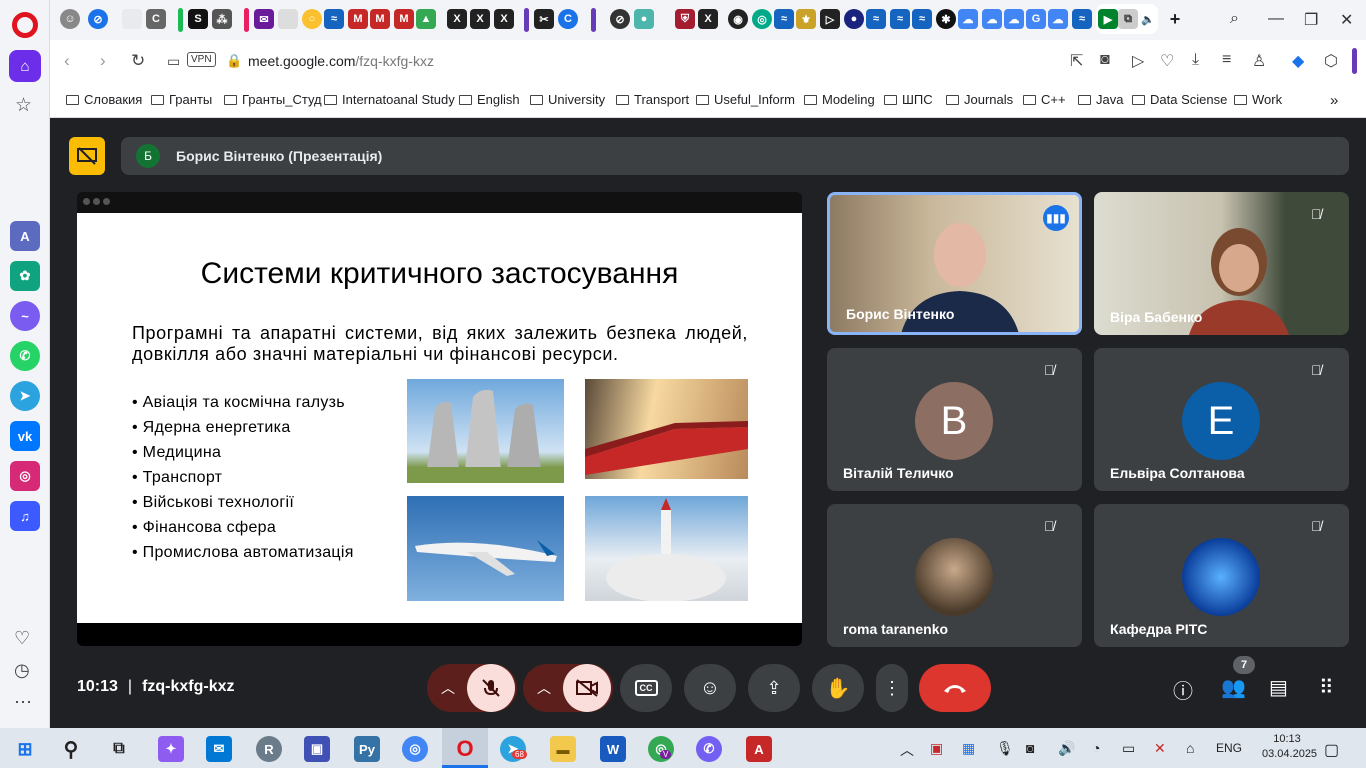 The image size is (1366, 768). Describe the element at coordinates (103, 61) in the screenshot. I see `forward-icon: ›` at that location.